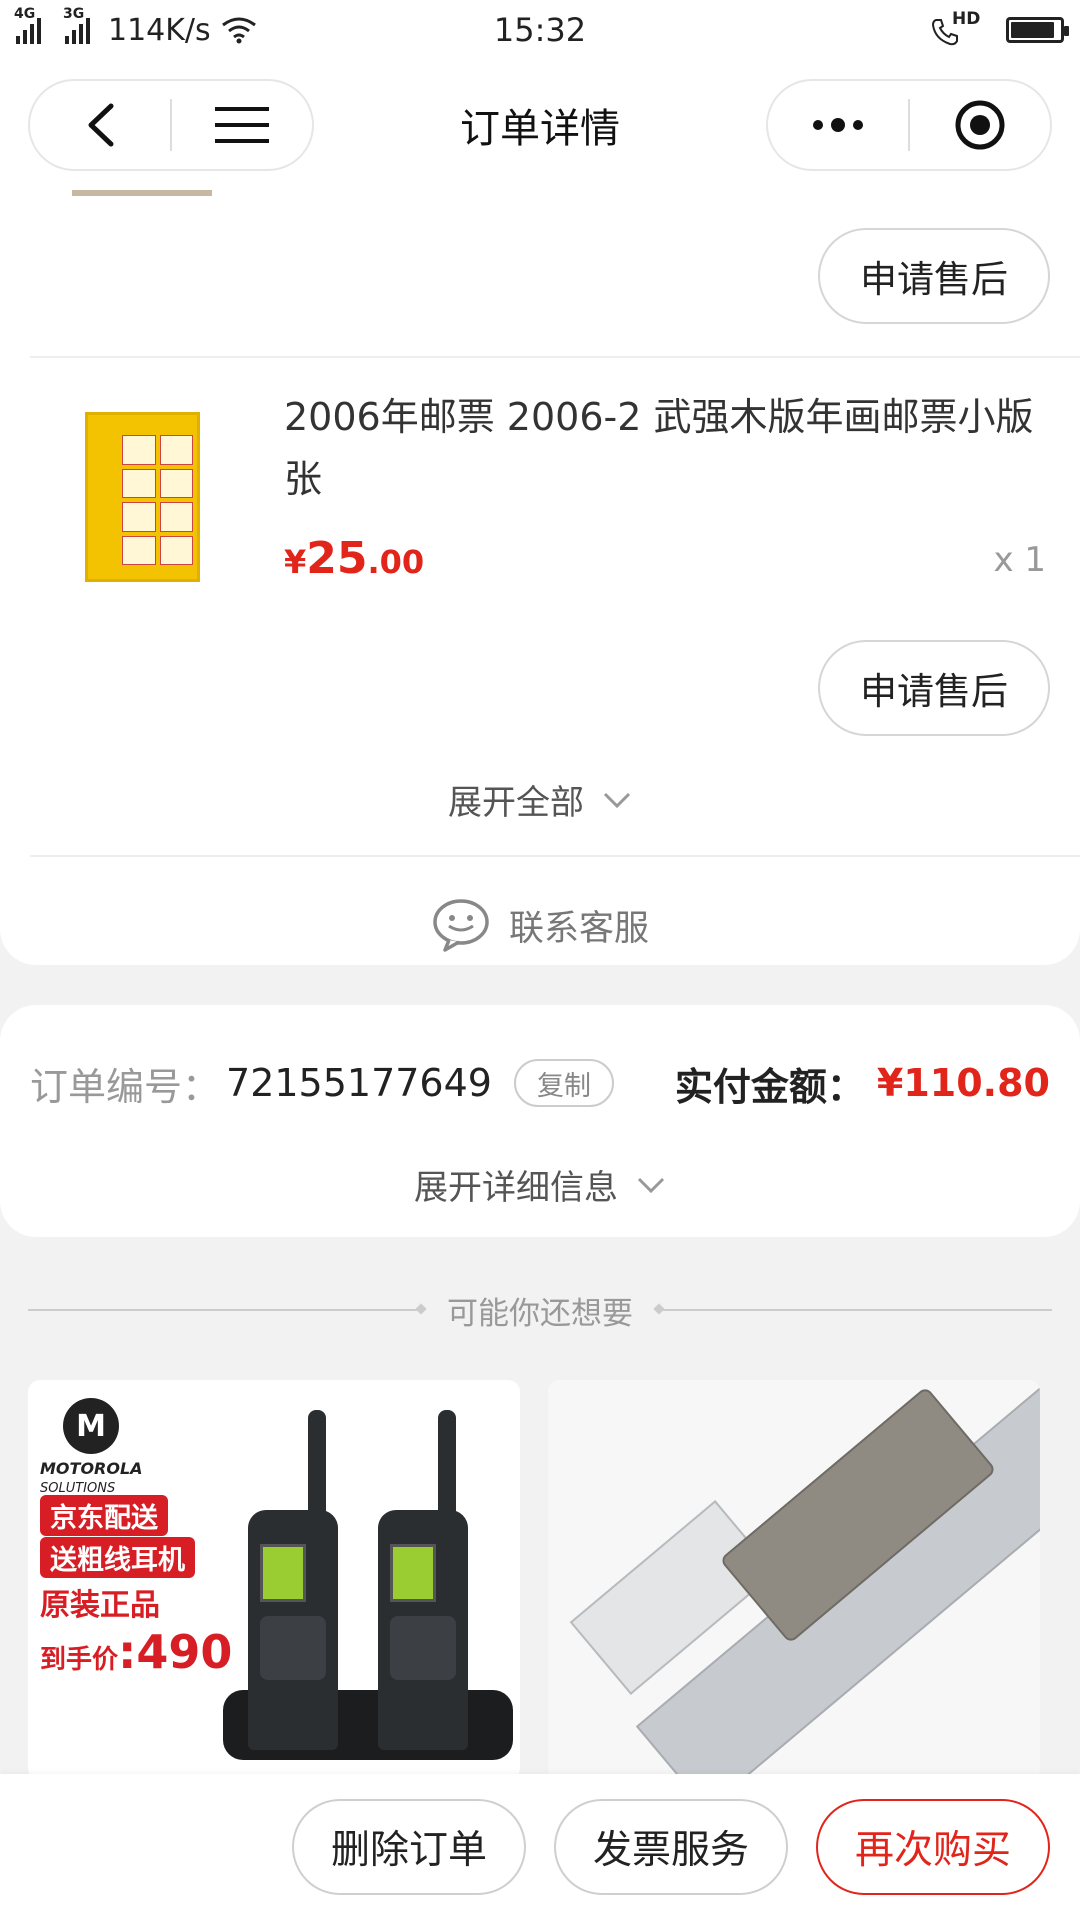 The width and height of the screenshot is (1080, 1920). What do you see at coordinates (91, 1468) in the screenshot?
I see `brand-name-main: MOTOROLA` at bounding box center [91, 1468].